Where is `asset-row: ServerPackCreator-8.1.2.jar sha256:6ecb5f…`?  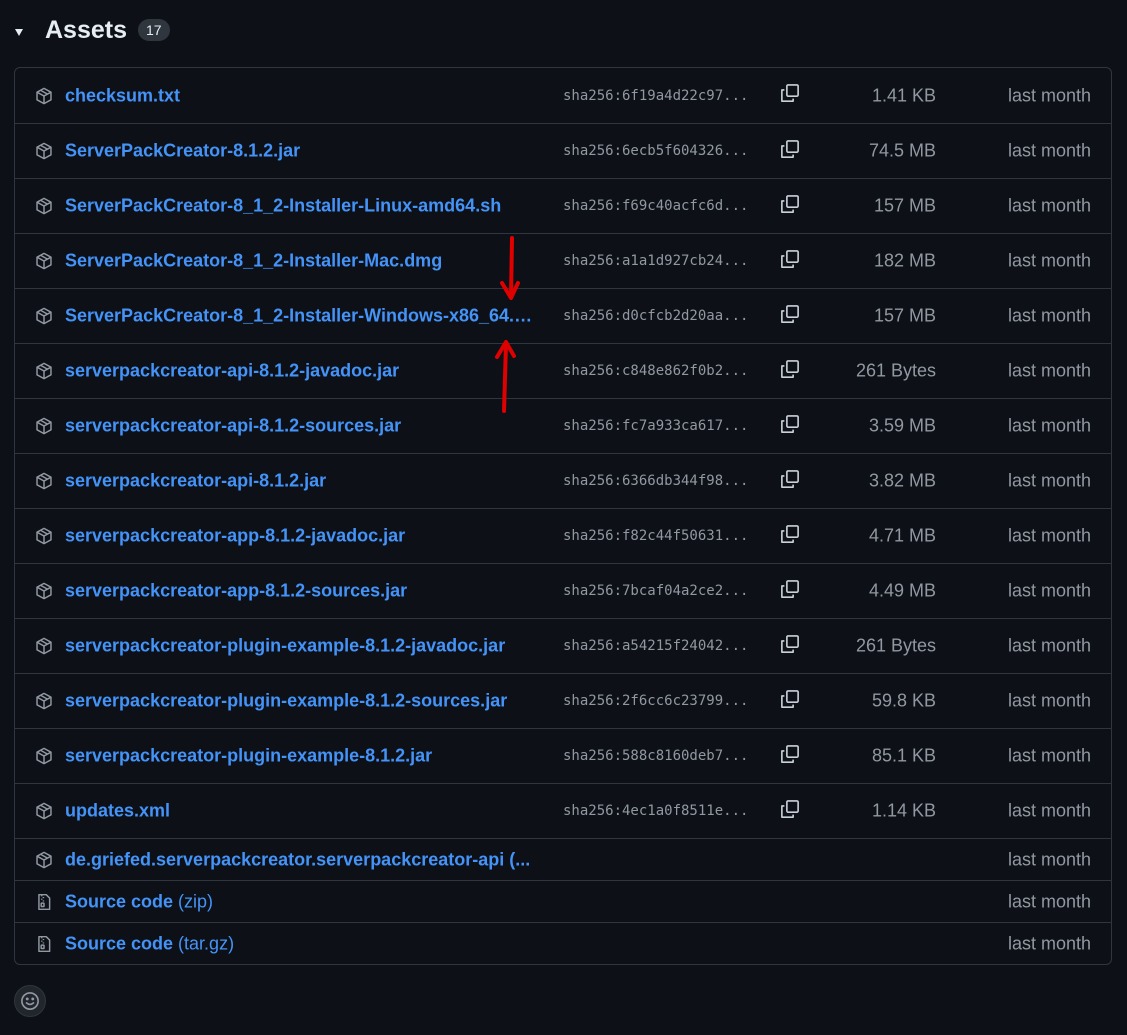 asset-row: ServerPackCreator-8.1.2.jar sha256:6ecb5f… is located at coordinates (563, 150).